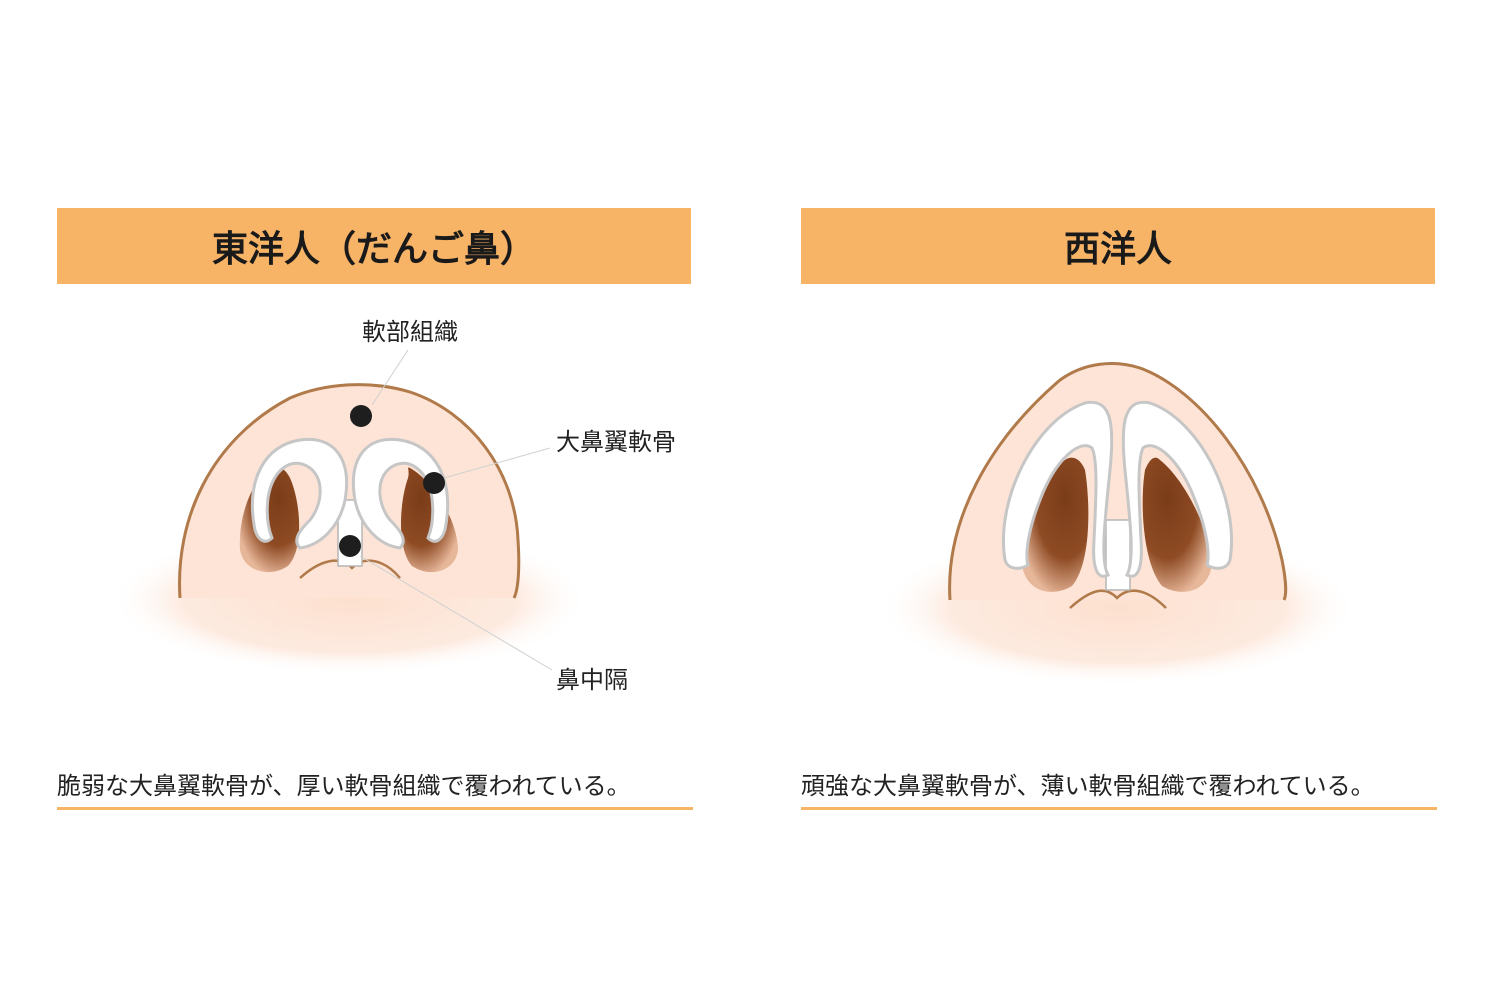 This screenshot has height=1000, width=1500. Describe the element at coordinates (592, 680) in the screenshot. I see `label-septum: 鼻中隔` at that location.